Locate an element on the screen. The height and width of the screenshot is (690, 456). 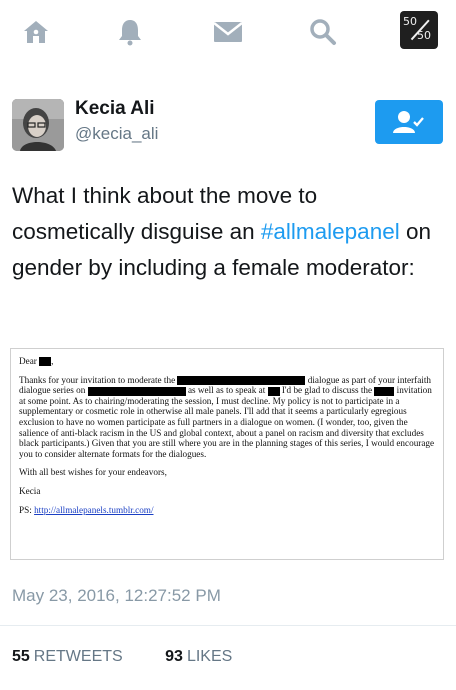
likes-count: 93 is located at coordinates (174, 656).